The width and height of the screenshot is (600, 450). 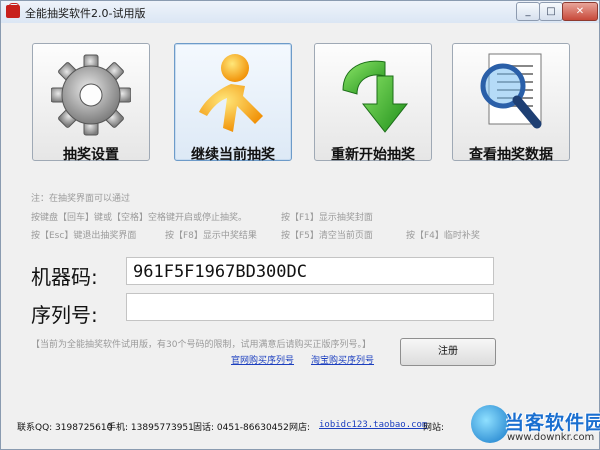 I want to click on maximize-button: □, so click(x=551, y=11).